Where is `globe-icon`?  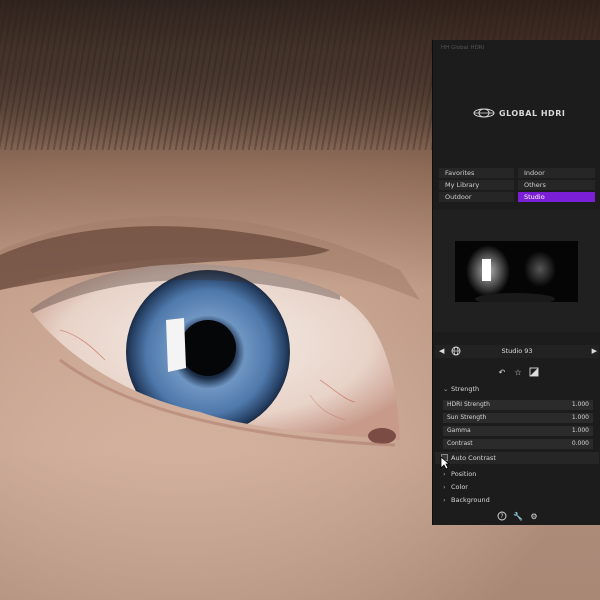
globe-icon is located at coordinates (456, 351).